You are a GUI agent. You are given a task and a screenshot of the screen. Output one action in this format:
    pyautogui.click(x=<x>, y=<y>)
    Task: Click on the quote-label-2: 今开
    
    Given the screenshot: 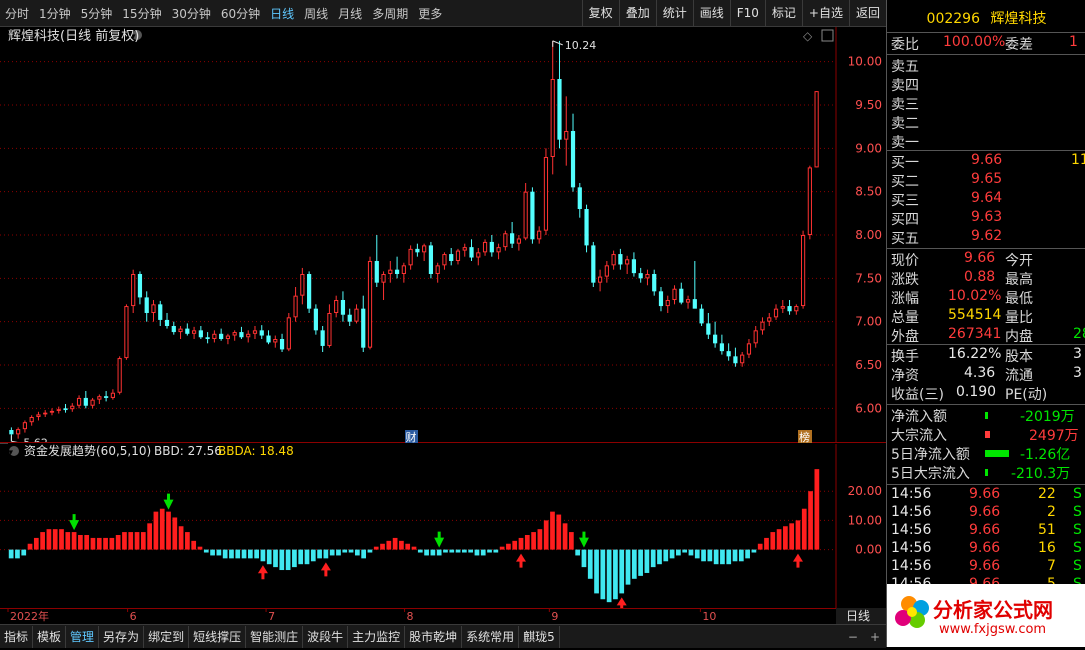 What is the action you would take?
    pyautogui.click(x=1019, y=261)
    